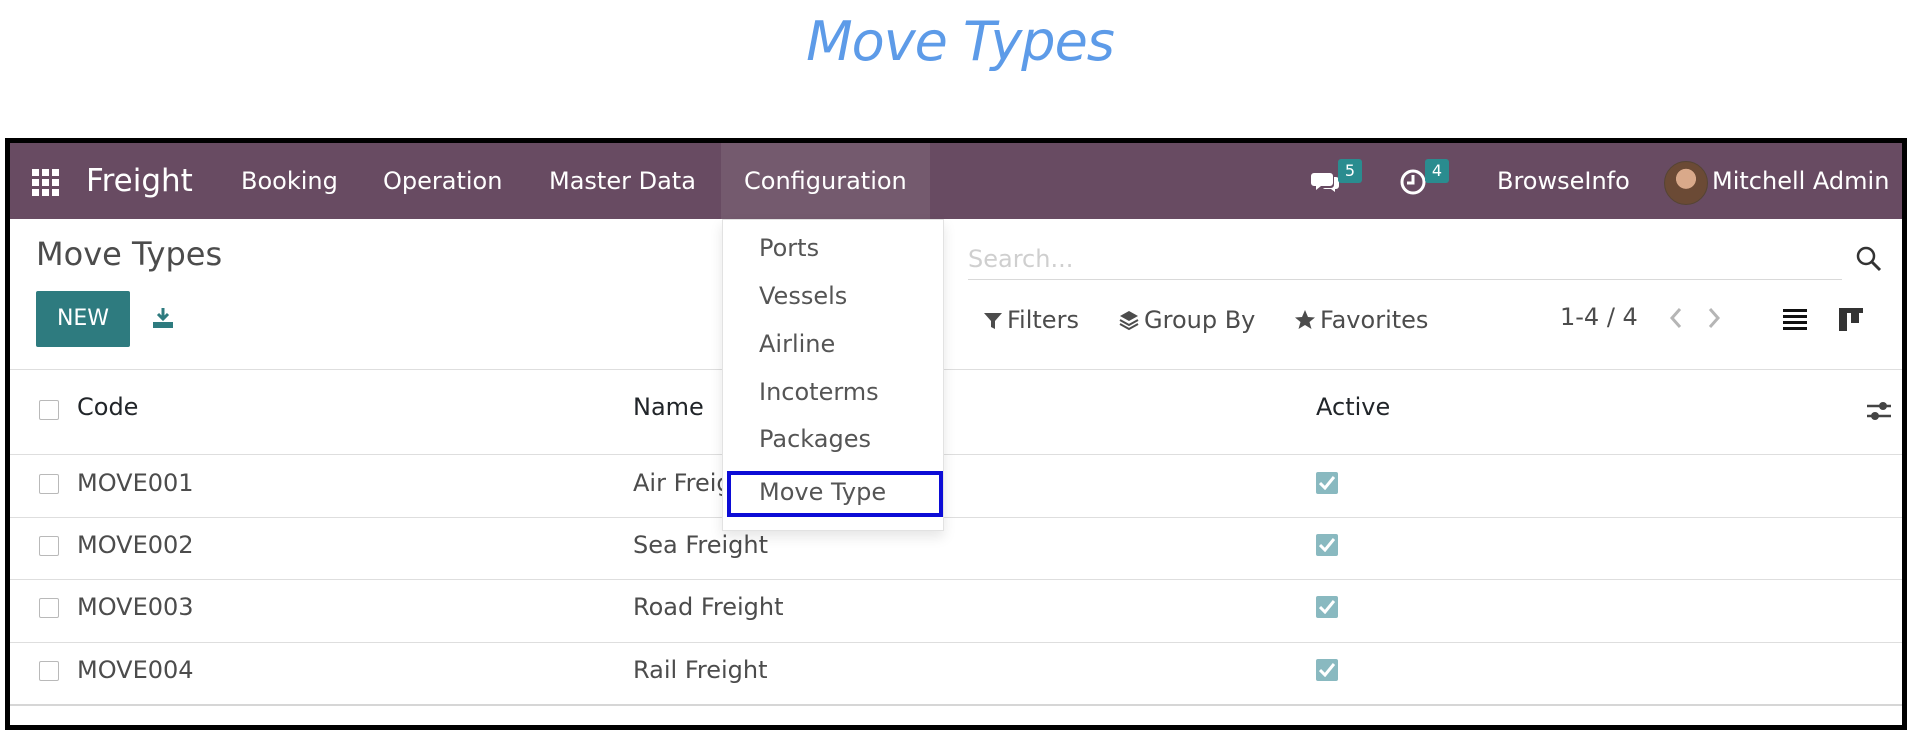  Describe the element at coordinates (1423, 178) in the screenshot. I see `activities-icon: 4` at that location.